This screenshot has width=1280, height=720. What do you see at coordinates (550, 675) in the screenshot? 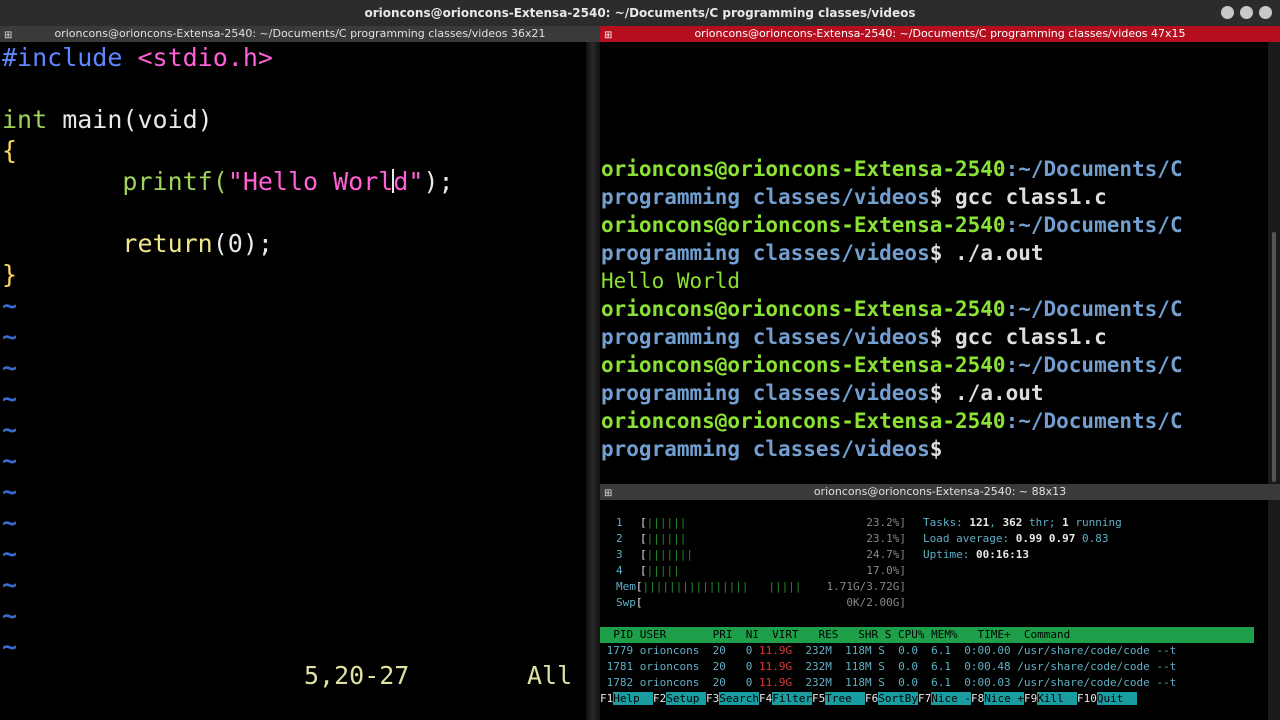
I see `scroll-indicator: All` at bounding box center [550, 675].